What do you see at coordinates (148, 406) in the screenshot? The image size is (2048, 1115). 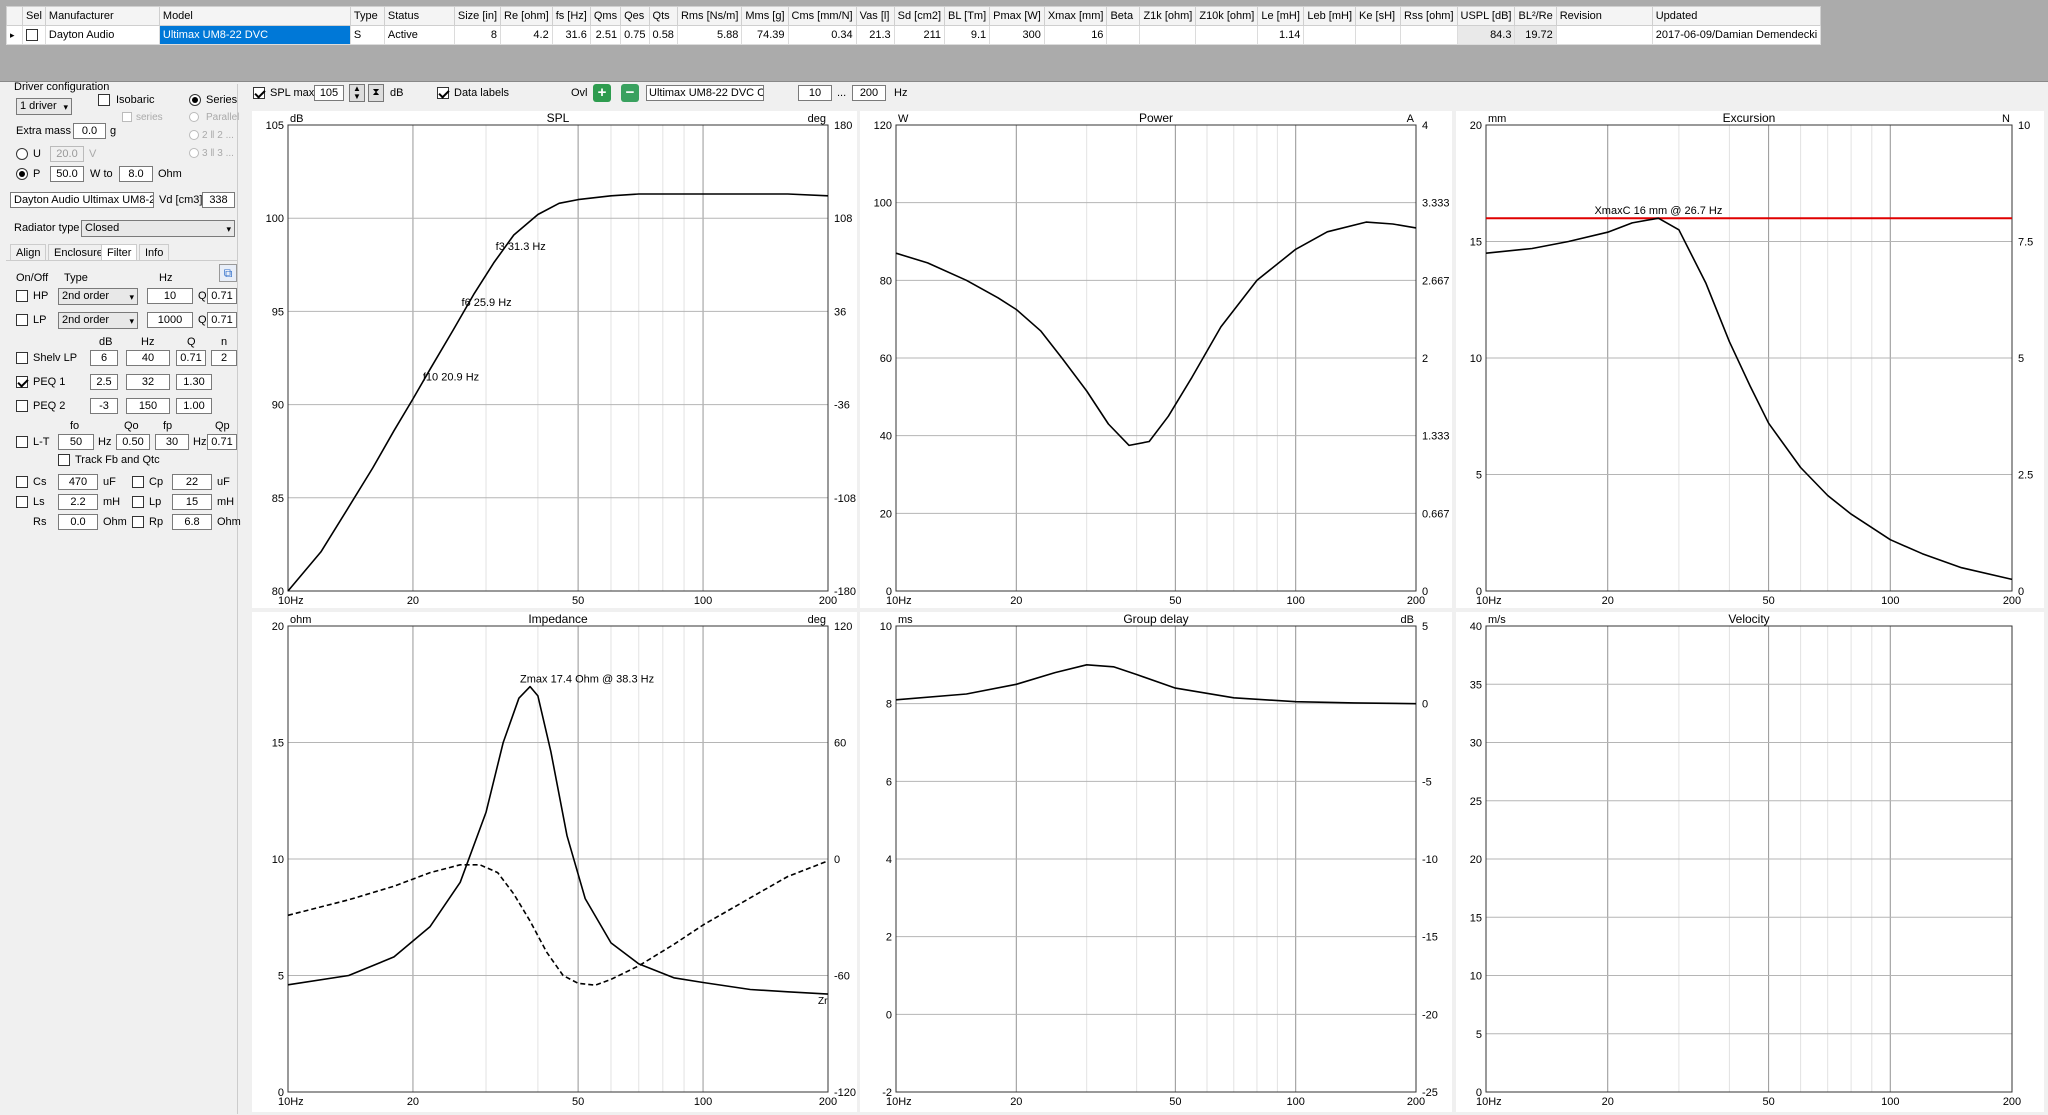 I see `peq2-hz-input: 150` at bounding box center [148, 406].